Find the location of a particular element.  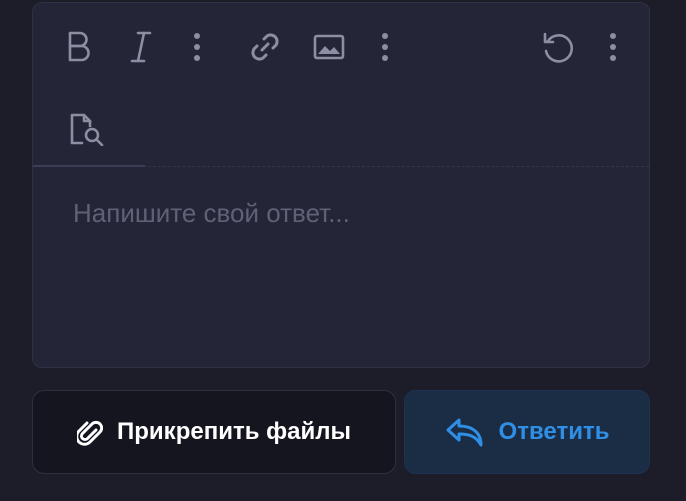

preview-button is located at coordinates (87, 129).